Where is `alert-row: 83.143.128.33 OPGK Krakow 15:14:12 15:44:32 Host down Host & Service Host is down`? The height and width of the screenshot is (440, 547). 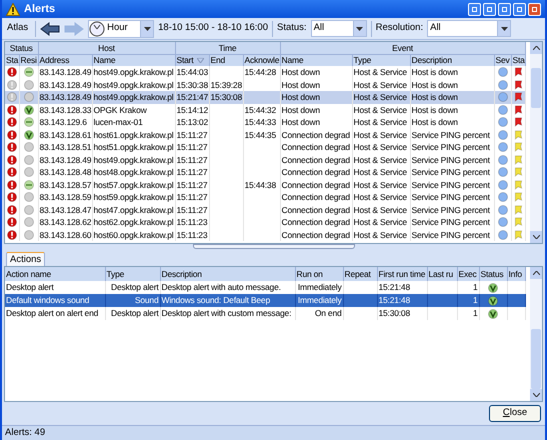
alert-row: 83.143.128.33 OPGK Krakow 15:14:12 15:44:32 Host down Host & Service Host is down is located at coordinates (265, 110).